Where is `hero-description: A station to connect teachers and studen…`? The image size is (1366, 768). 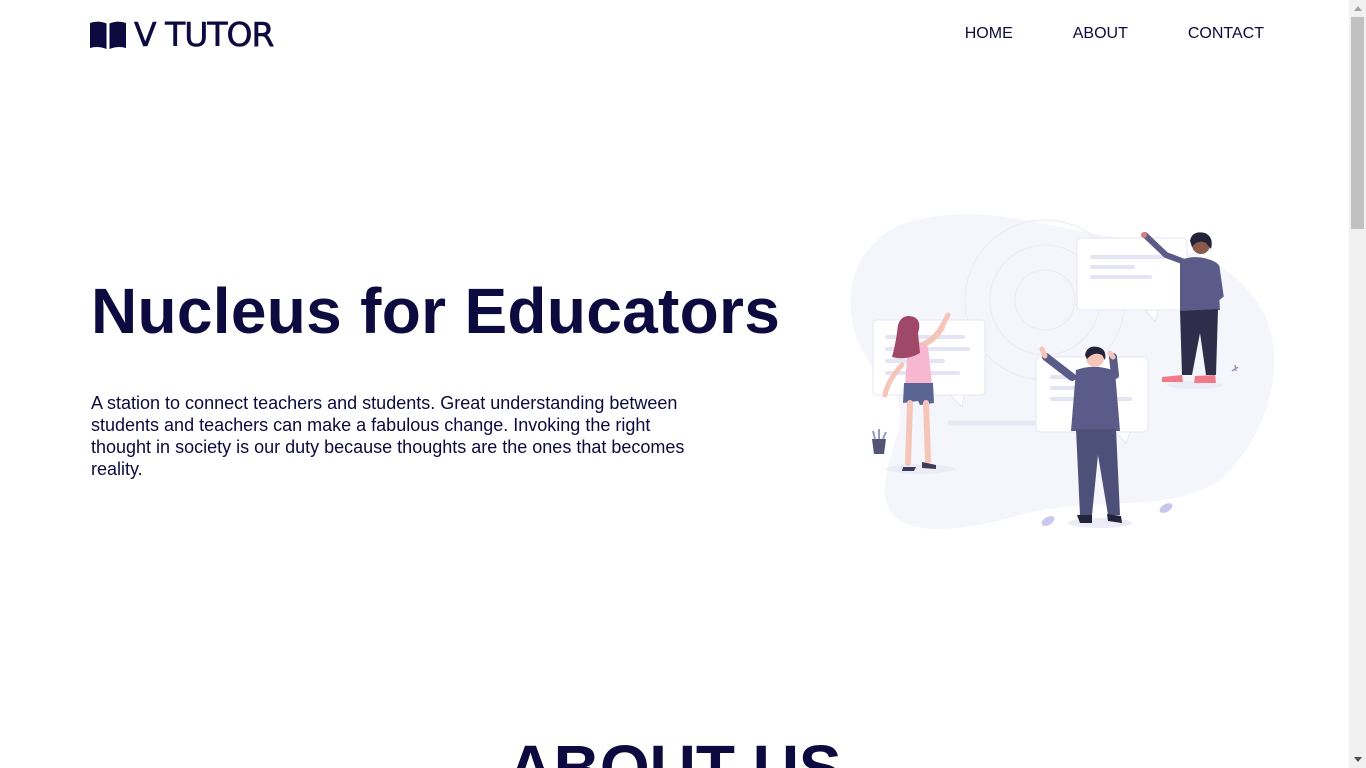
hero-description: A station to connect teachers and studen… is located at coordinates (388, 436).